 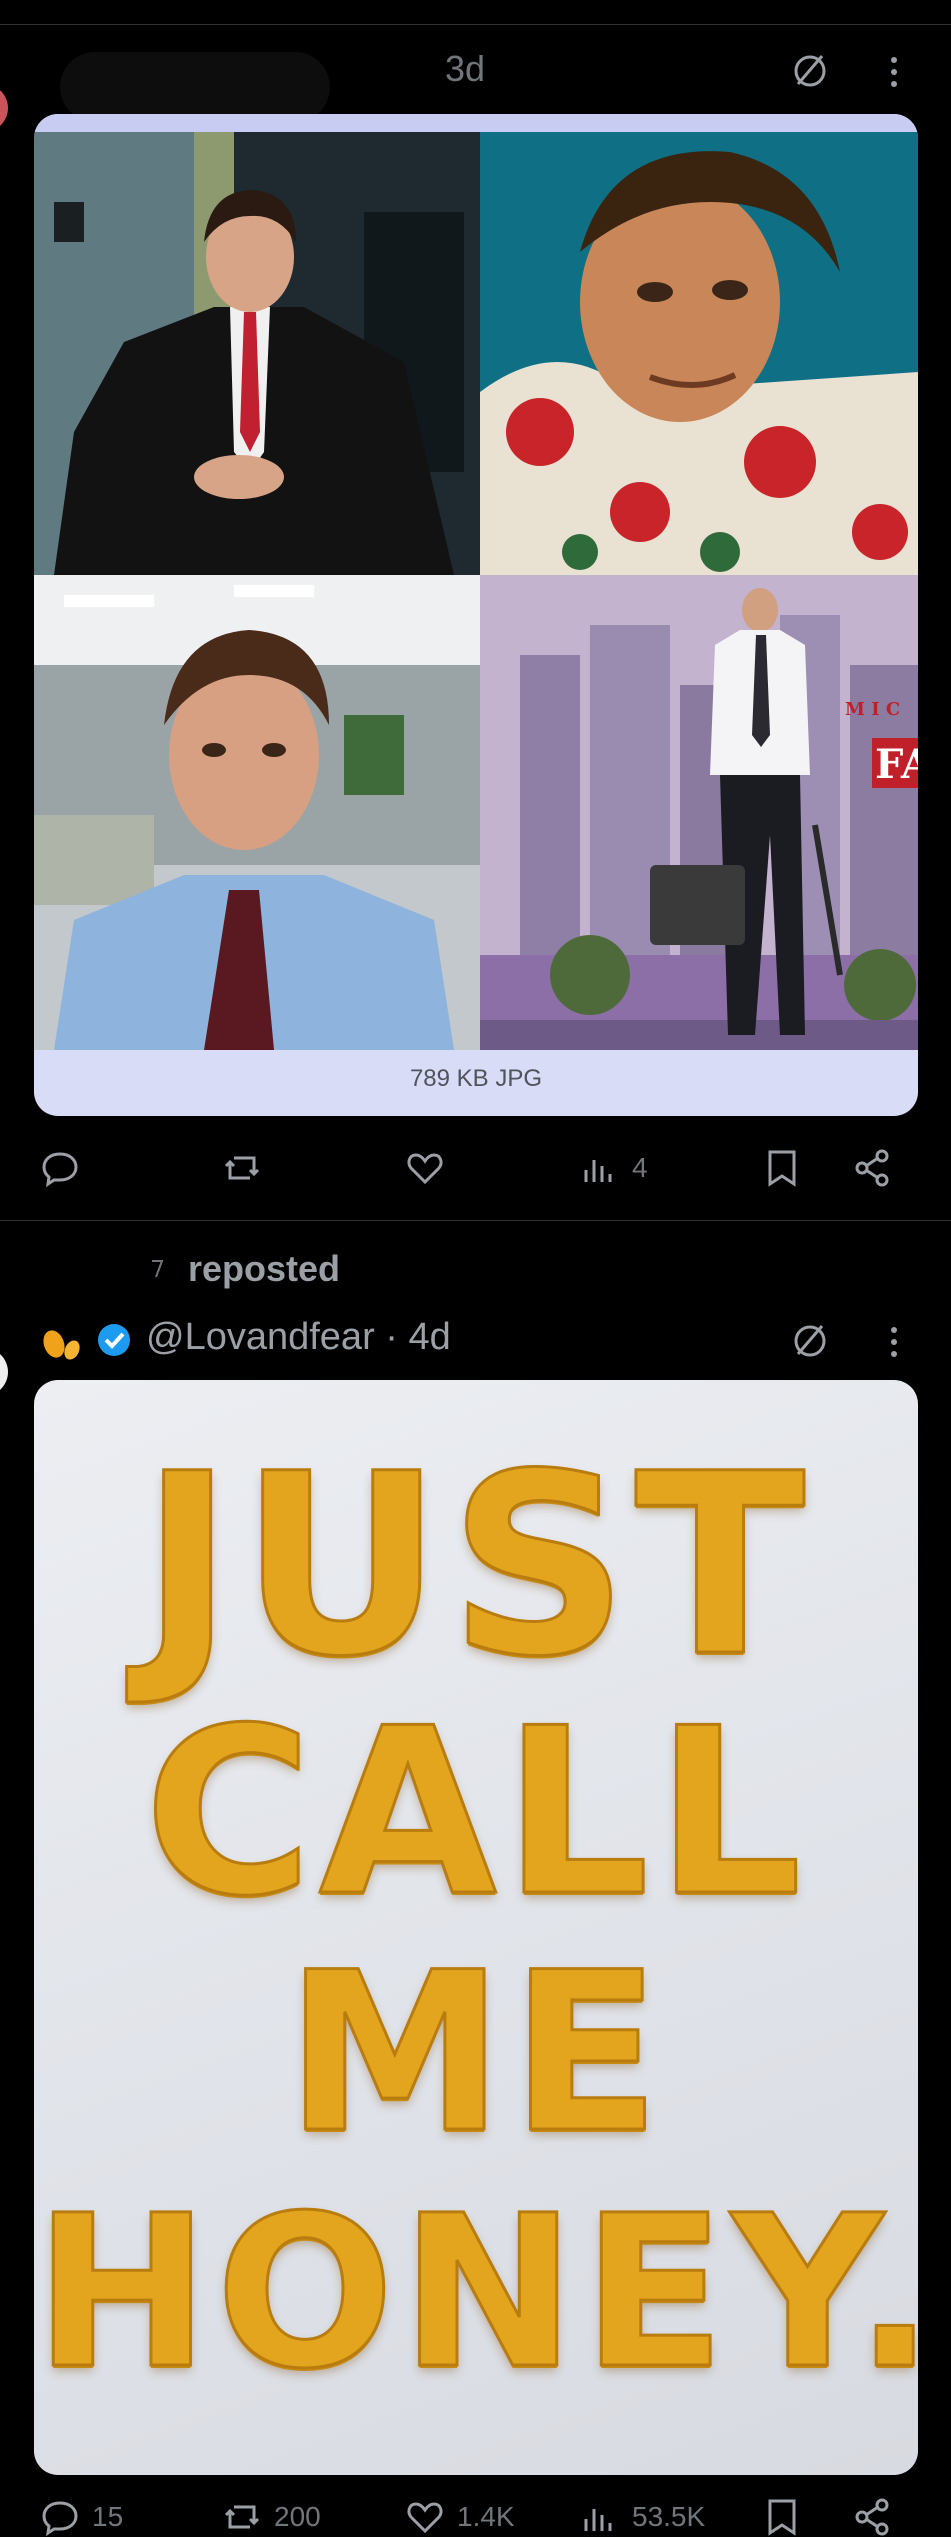 What do you see at coordinates (640, 1167) in the screenshot?
I see `views-count: 4` at bounding box center [640, 1167].